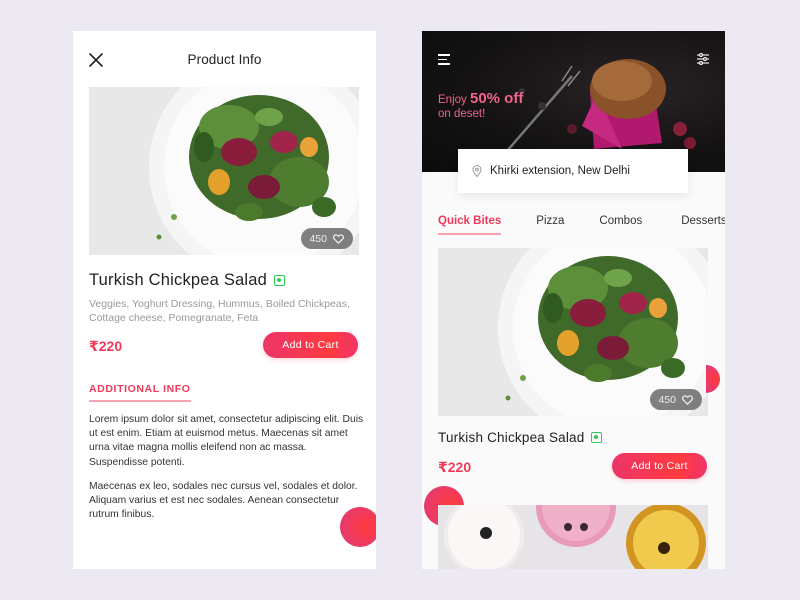 This screenshot has width=800, height=600. I want to click on category-tabs: Quick Bites Pizza Combos Desserts, so click(581, 225).